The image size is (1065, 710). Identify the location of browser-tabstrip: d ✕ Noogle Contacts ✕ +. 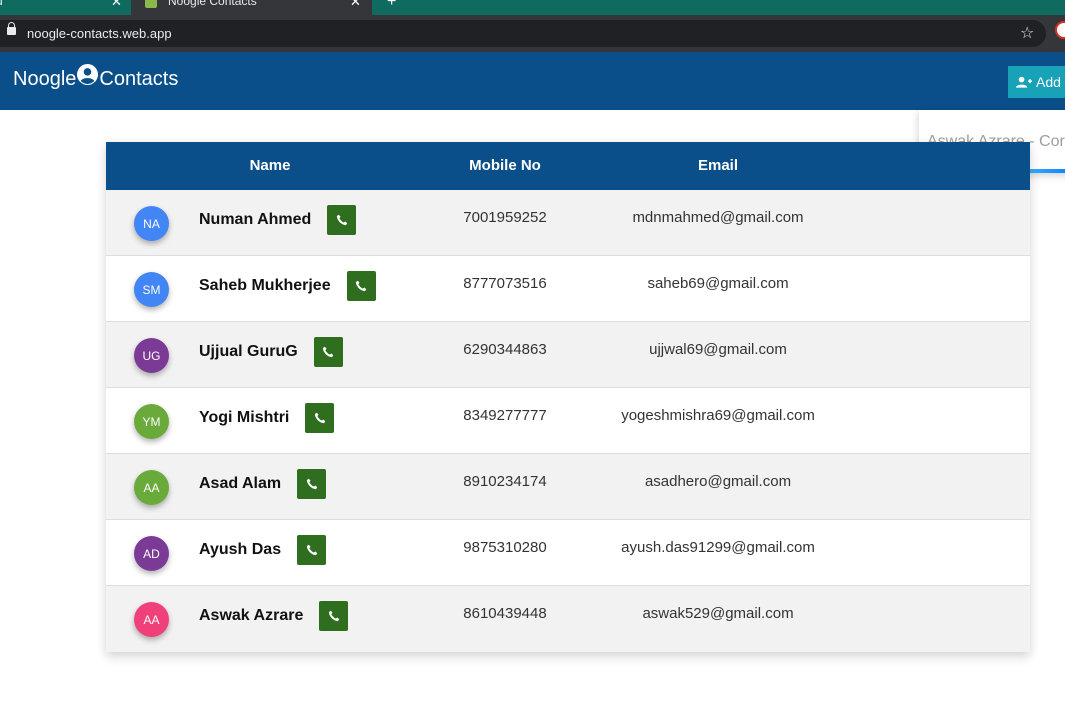
(532, 7).